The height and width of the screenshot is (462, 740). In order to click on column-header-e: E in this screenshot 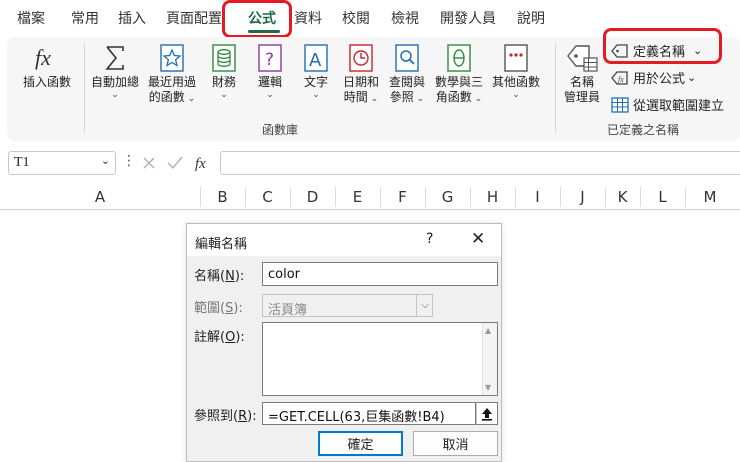, I will do `click(357, 197)`.